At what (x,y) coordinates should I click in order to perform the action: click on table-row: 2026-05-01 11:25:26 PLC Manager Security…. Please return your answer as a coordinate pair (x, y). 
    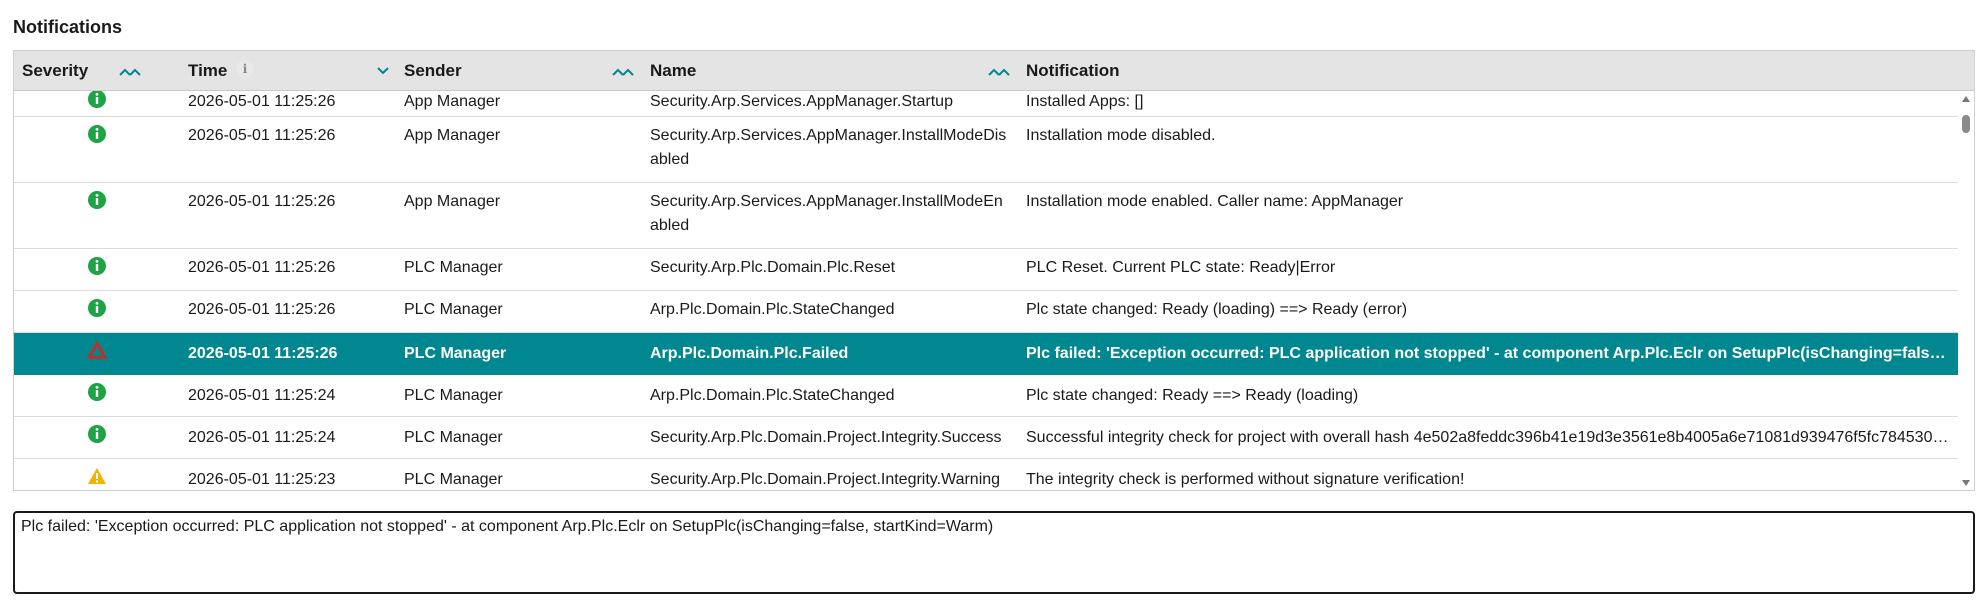
    Looking at the image, I should click on (986, 270).